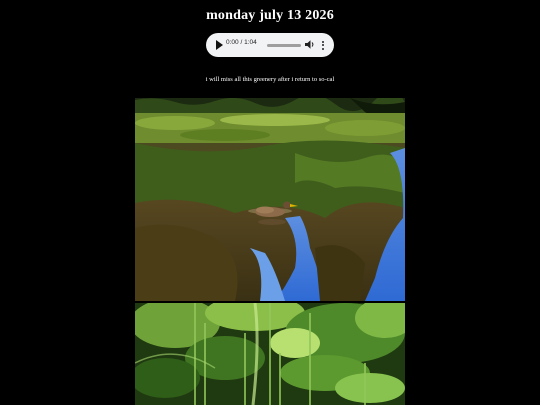  I want to click on more-vertical-icon, so click(323, 45).